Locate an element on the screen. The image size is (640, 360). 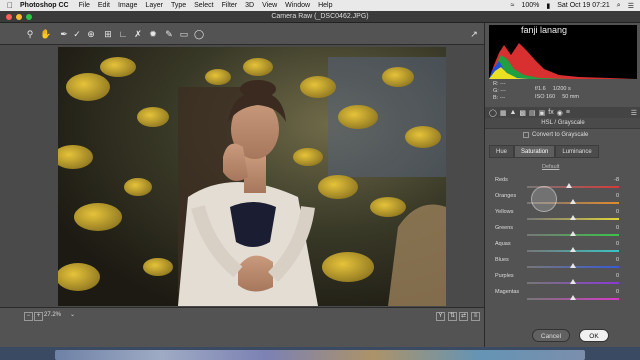
ok-button: OK is located at coordinates (594, 335).